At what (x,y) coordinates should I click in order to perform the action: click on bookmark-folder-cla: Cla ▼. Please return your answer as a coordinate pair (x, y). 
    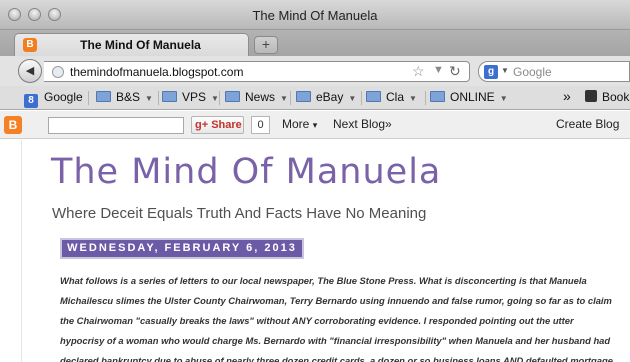
    Looking at the image, I should click on (391, 98).